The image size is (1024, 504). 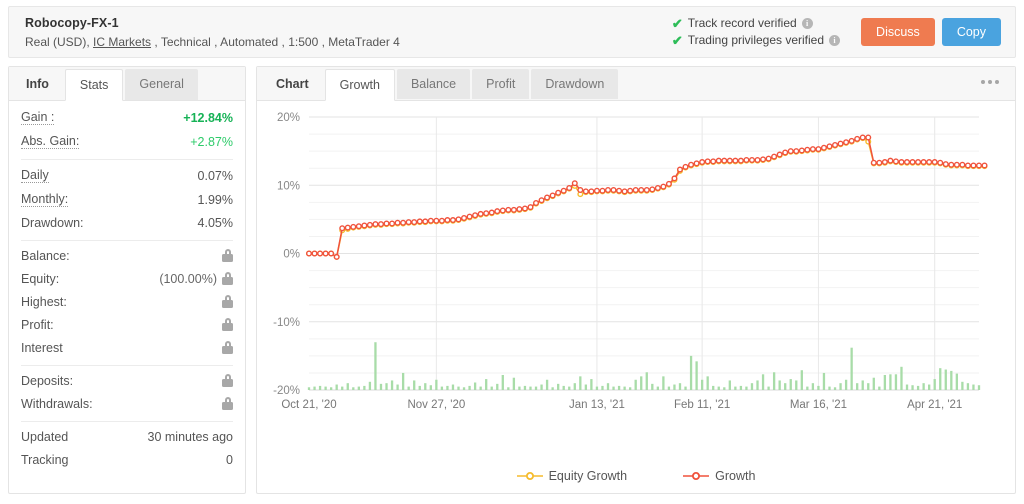 I want to click on stat-label: Gain :, so click(x=38, y=117).